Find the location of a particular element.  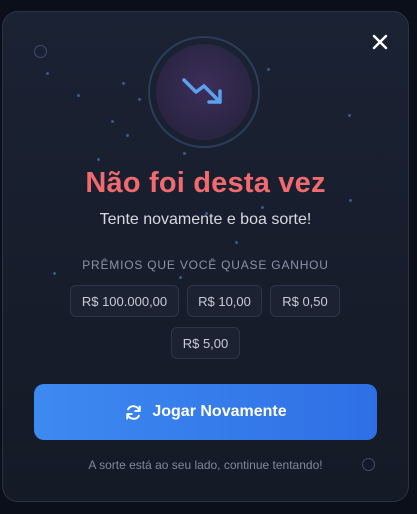

prize-chip: R$ 0,50 is located at coordinates (305, 301).